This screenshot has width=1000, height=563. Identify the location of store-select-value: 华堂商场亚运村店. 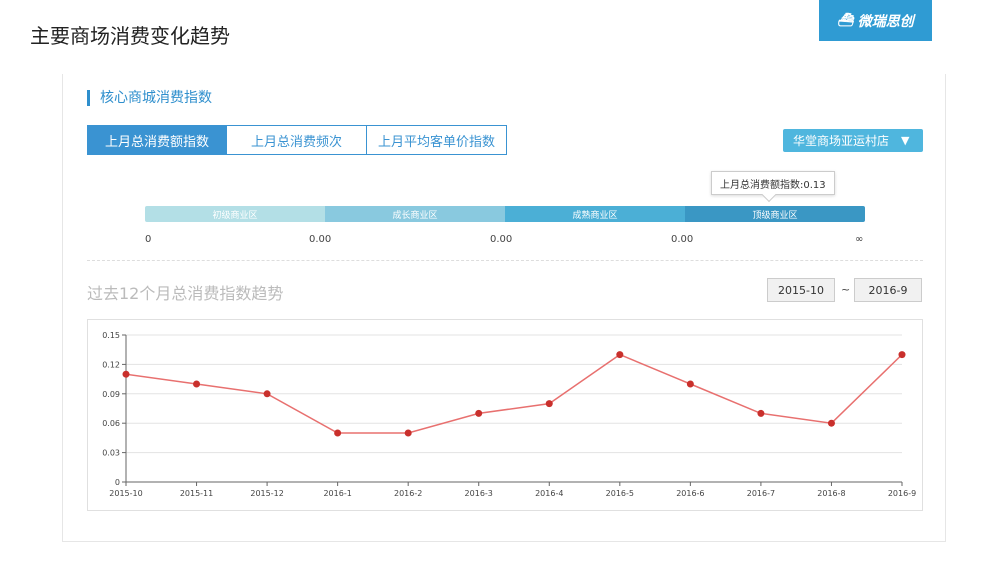
(841, 141).